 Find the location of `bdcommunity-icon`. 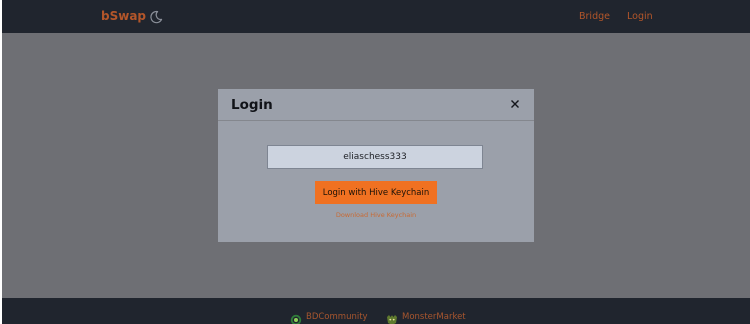

bdcommunity-icon is located at coordinates (296, 317).